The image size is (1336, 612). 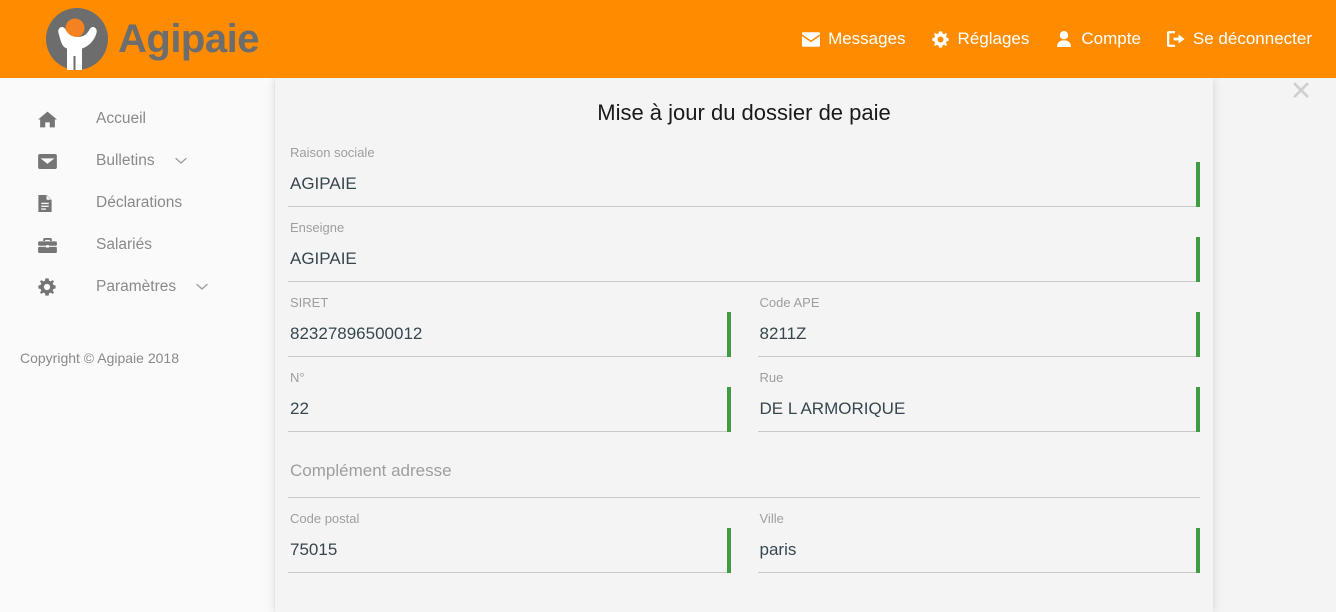 I want to click on sidebar-item-declarations: Déclarations, so click(x=137, y=203).